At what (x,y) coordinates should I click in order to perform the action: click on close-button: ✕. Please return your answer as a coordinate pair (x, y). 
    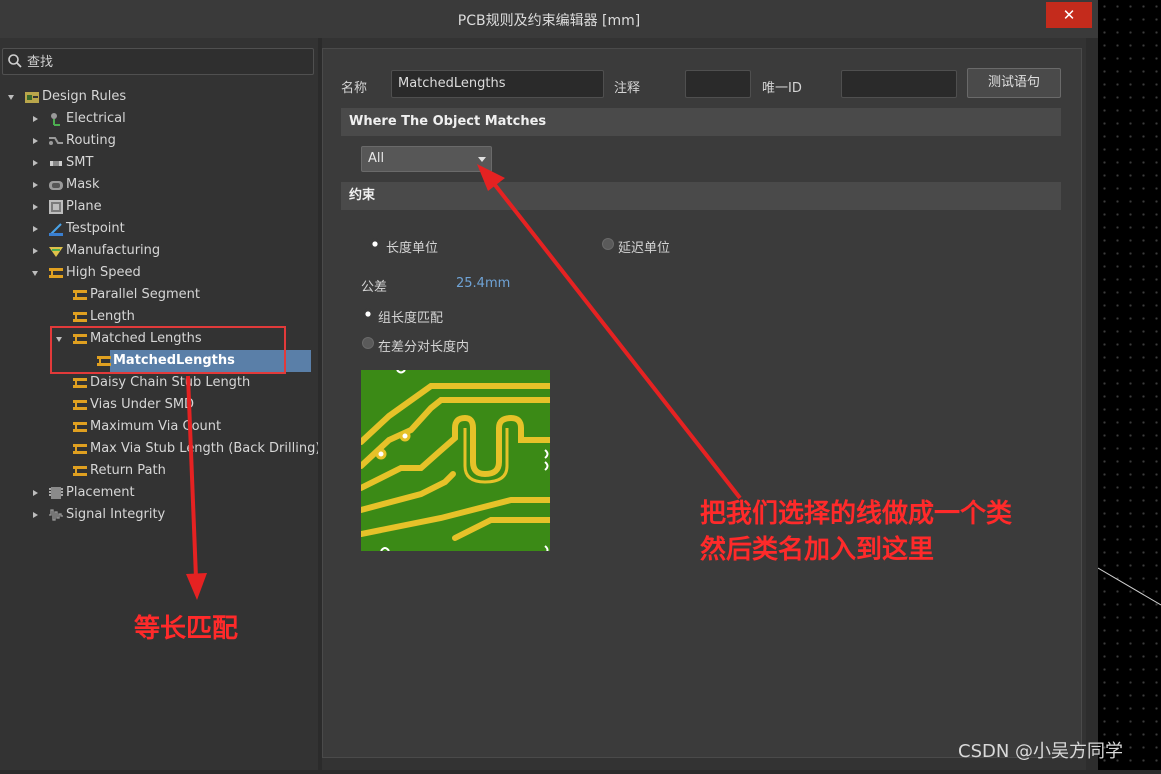
    Looking at the image, I should click on (1069, 15).